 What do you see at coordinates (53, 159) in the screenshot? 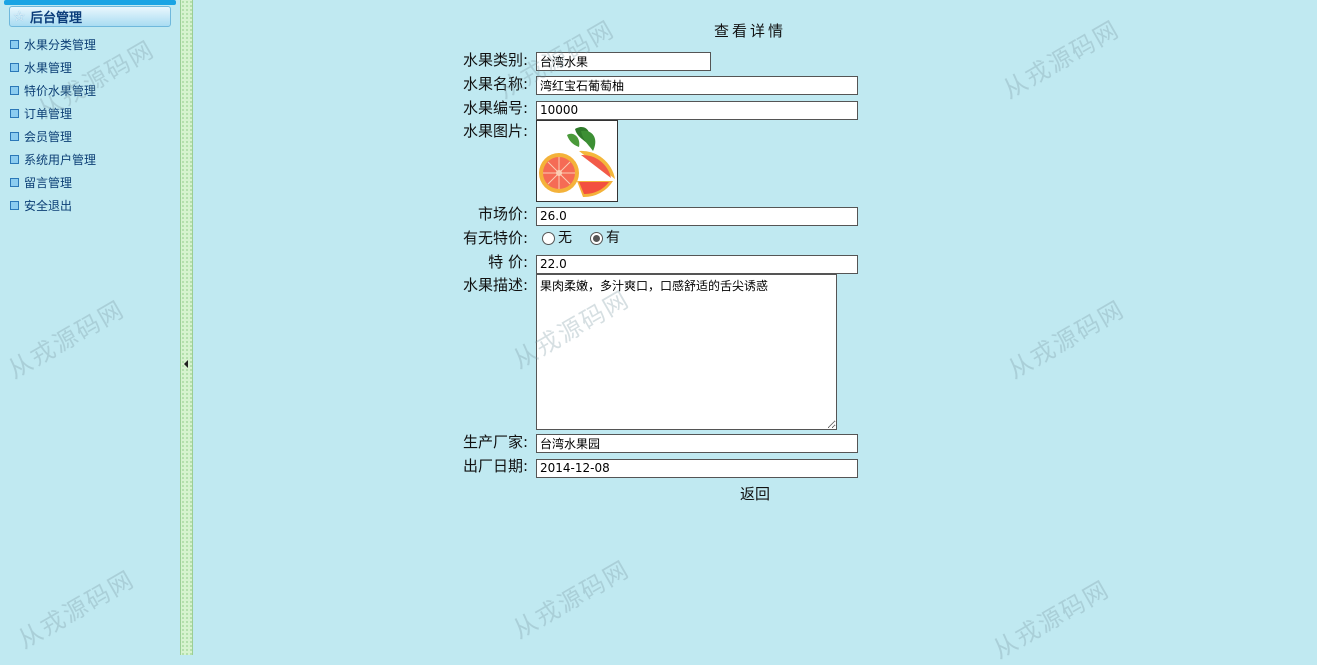
I see `sidebar-item-system-users: 系统用户管理` at bounding box center [53, 159].